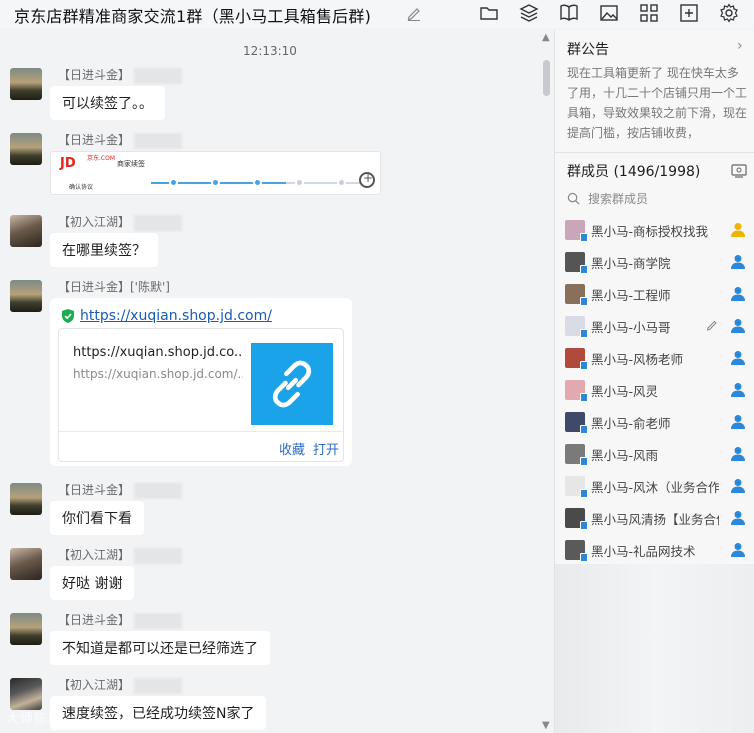  What do you see at coordinates (81, 187) in the screenshot?
I see `image-step-label: 确认协议` at bounding box center [81, 187].